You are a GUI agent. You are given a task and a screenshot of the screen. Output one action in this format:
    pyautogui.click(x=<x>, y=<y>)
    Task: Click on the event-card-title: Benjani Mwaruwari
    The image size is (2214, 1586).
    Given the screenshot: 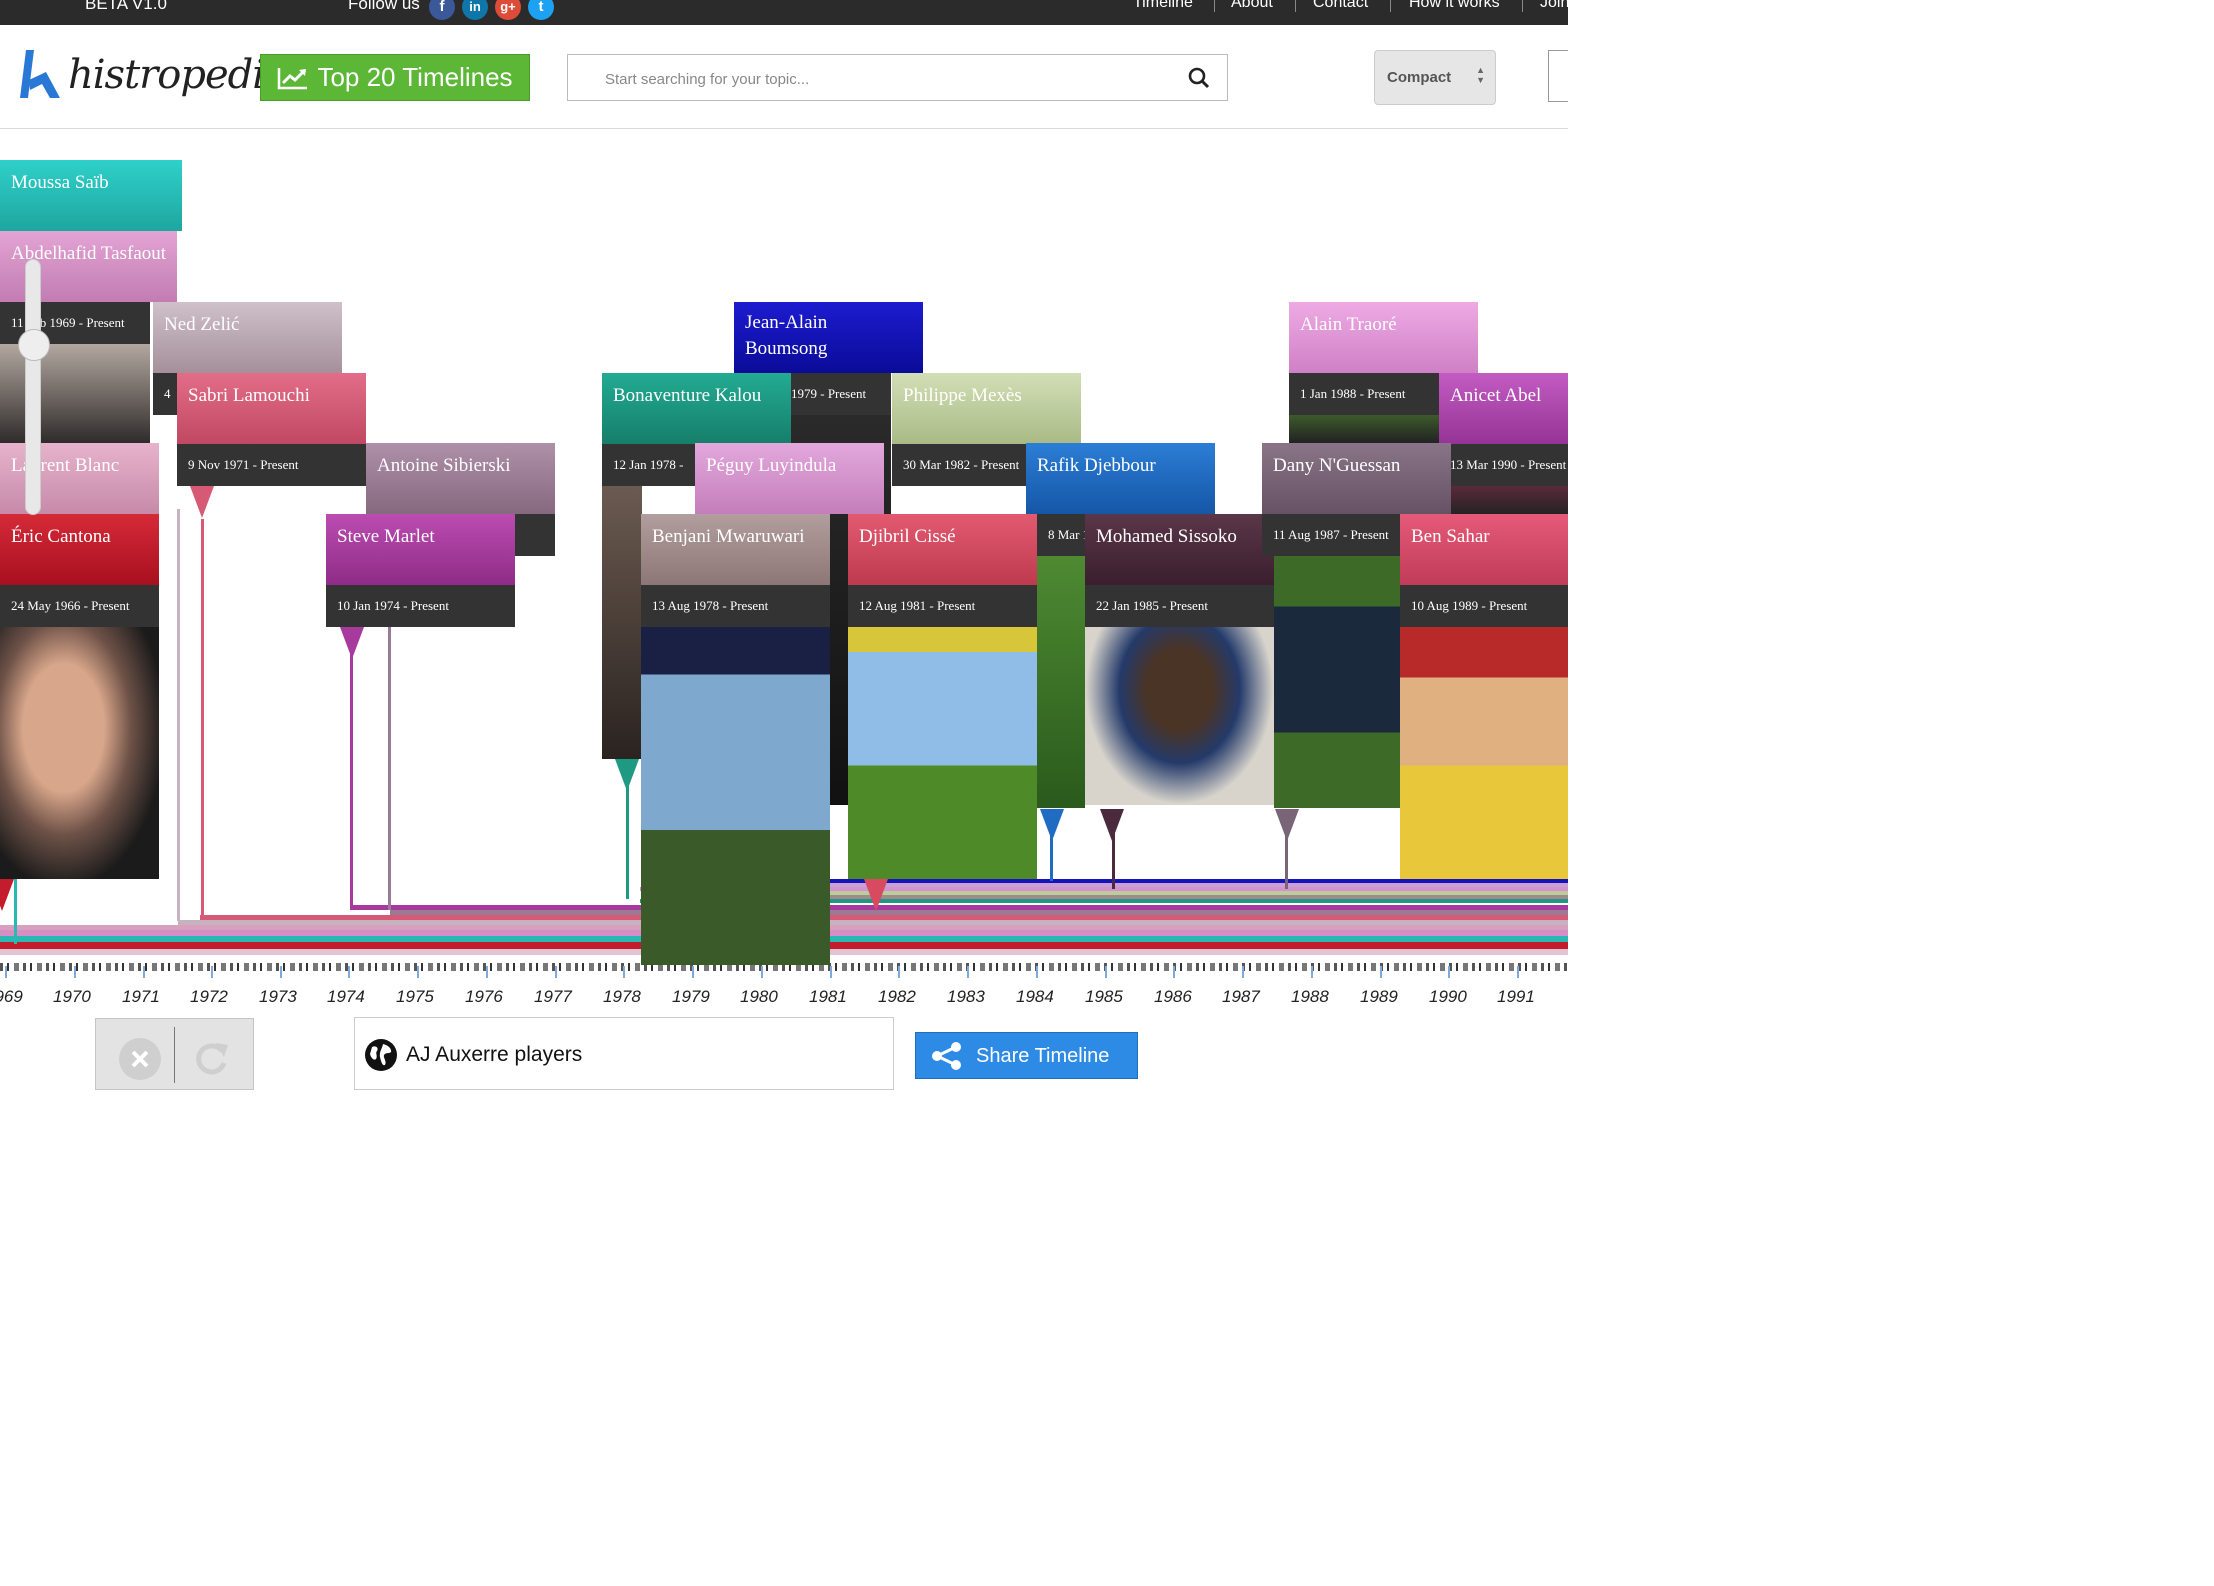 What is the action you would take?
    pyautogui.click(x=735, y=549)
    